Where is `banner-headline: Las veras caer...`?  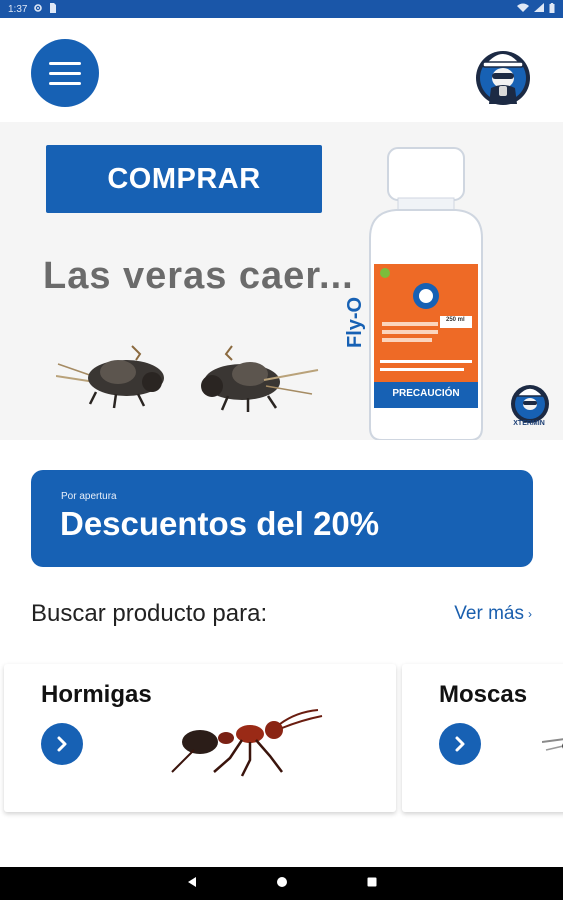 banner-headline: Las veras caer... is located at coordinates (198, 276).